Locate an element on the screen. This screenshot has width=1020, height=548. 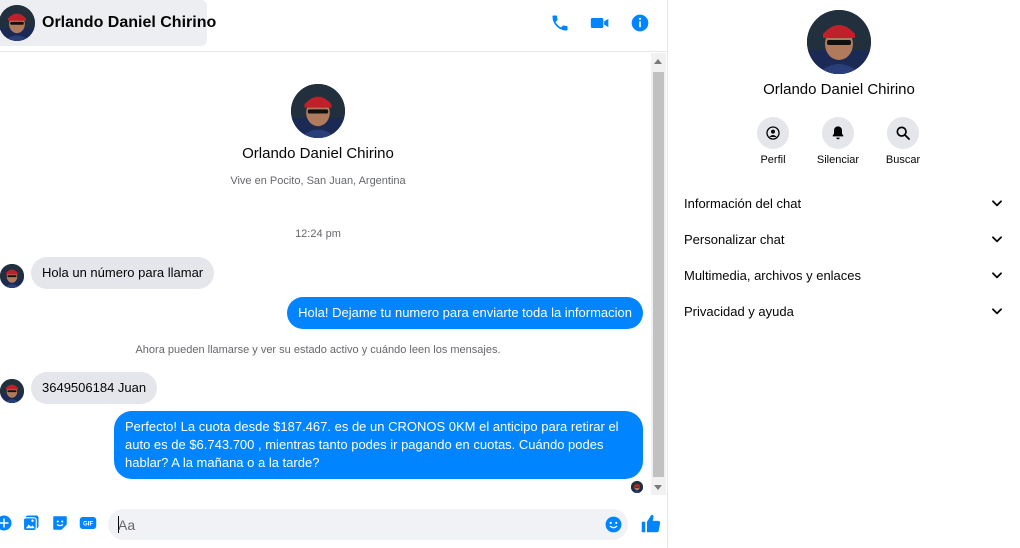
svg-text: GIF is located at coordinates (88, 525).